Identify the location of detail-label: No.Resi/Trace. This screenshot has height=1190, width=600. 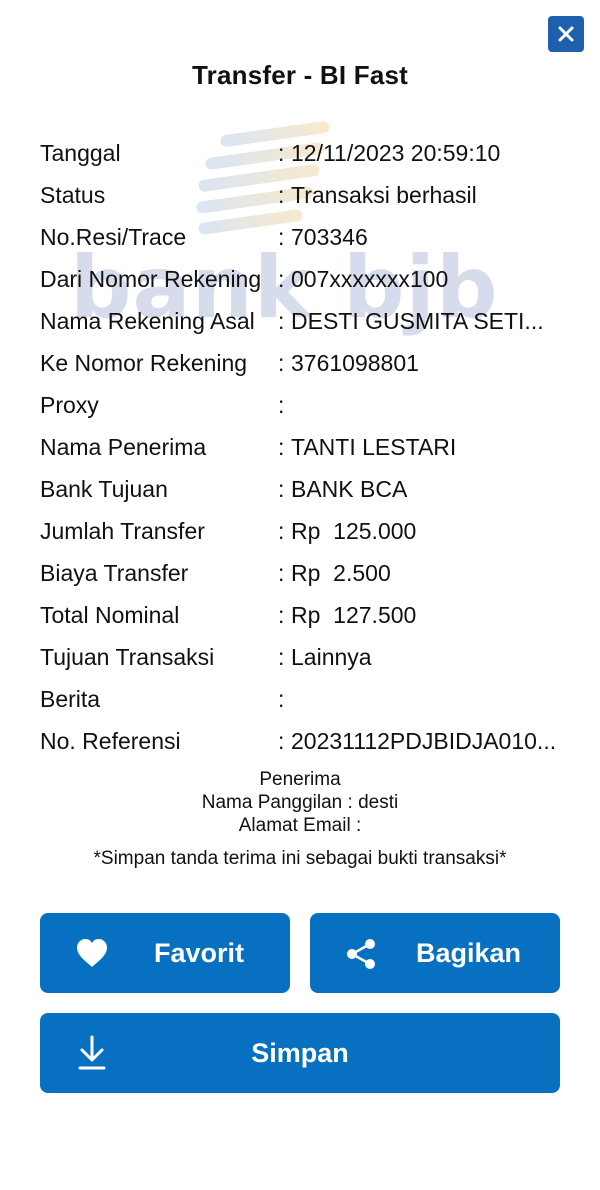
(113, 237).